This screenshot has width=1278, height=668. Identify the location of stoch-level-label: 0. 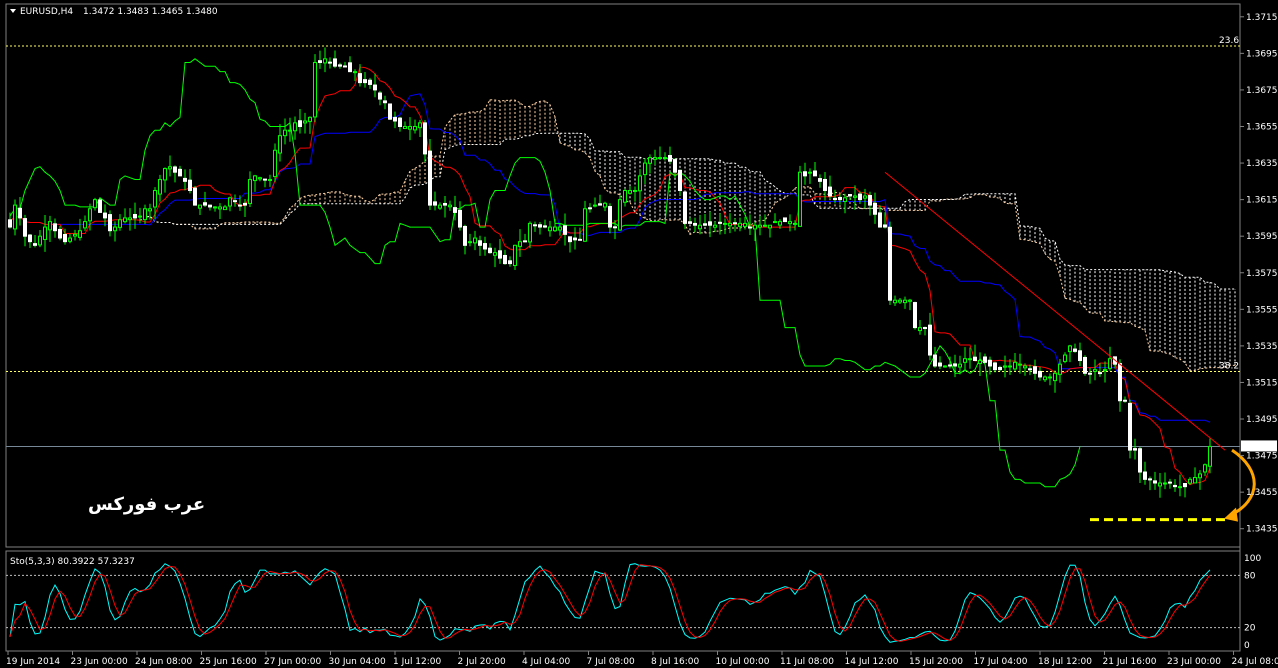
(1247, 646).